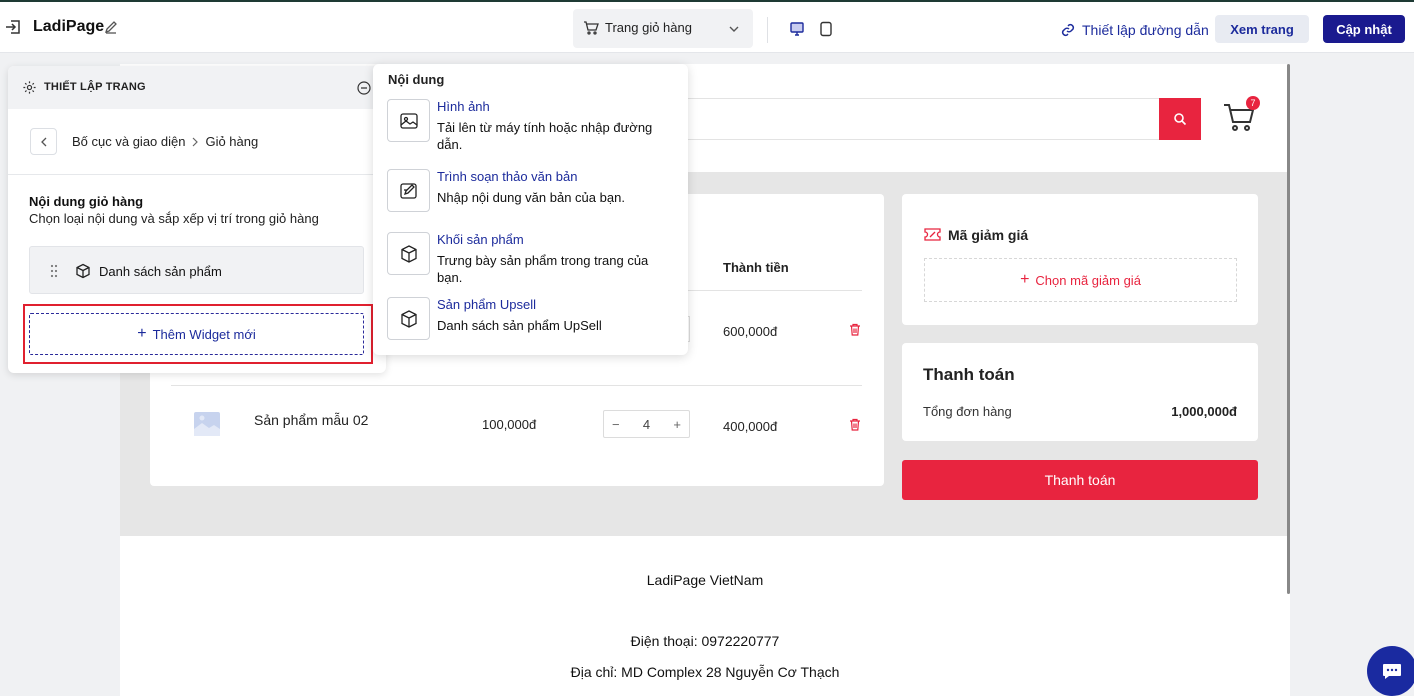 This screenshot has width=1414, height=696. Describe the element at coordinates (408, 190) in the screenshot. I see `text-editor-icon` at that location.